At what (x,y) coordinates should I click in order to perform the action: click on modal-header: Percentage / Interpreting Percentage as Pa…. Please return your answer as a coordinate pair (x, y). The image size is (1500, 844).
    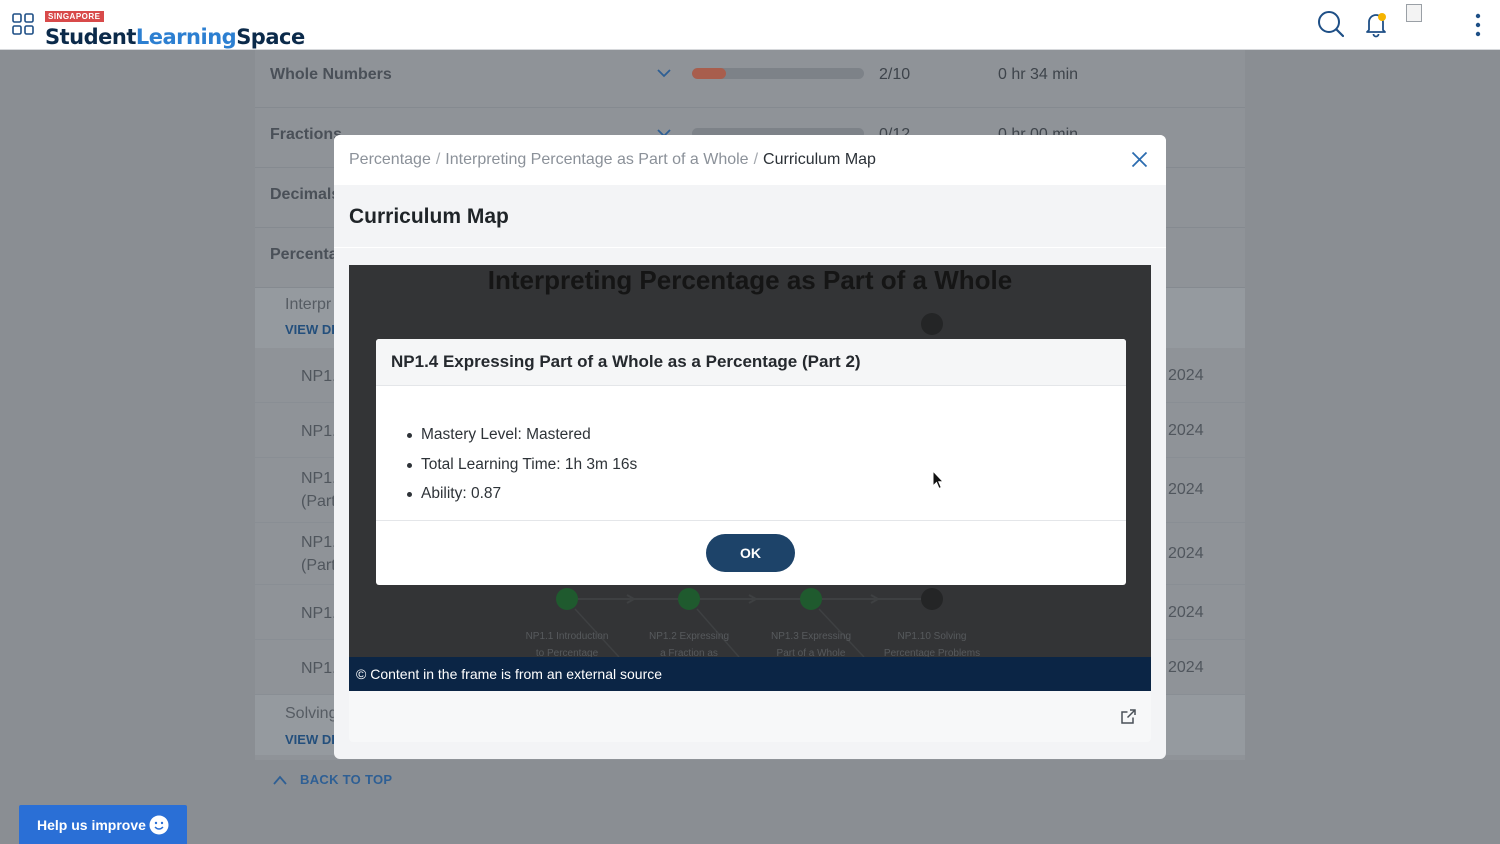
    Looking at the image, I should click on (750, 160).